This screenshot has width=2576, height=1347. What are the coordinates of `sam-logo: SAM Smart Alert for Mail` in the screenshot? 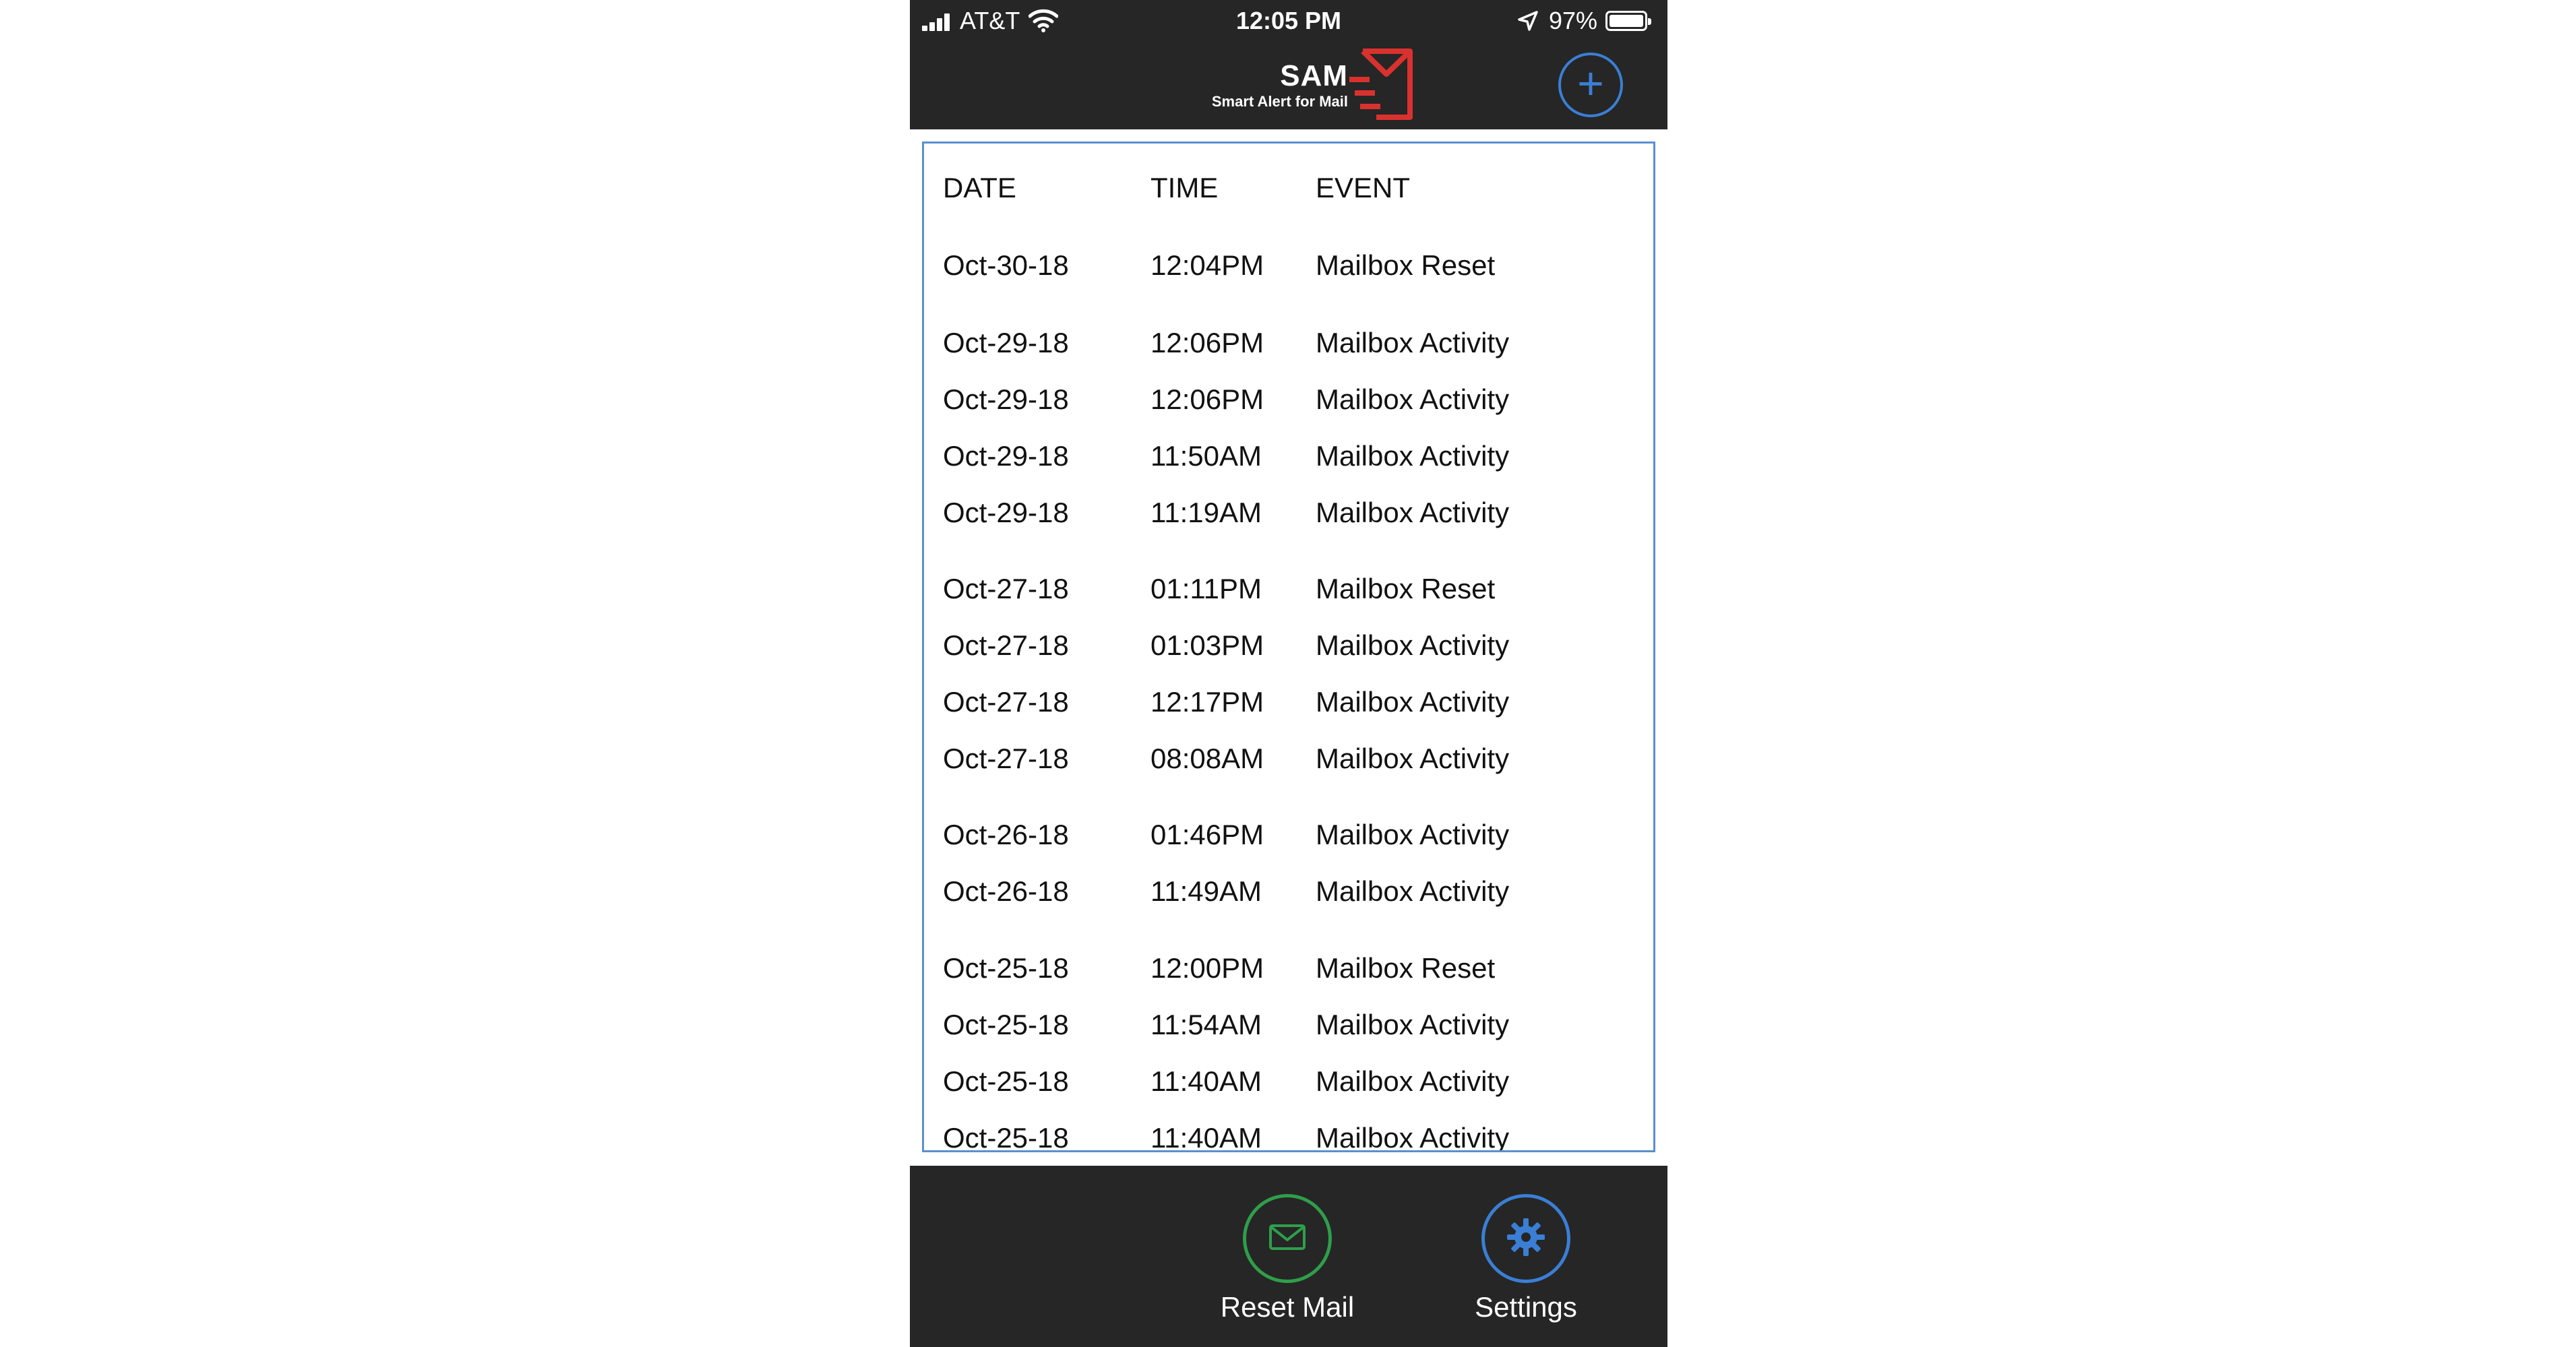 It's located at (1293, 85).